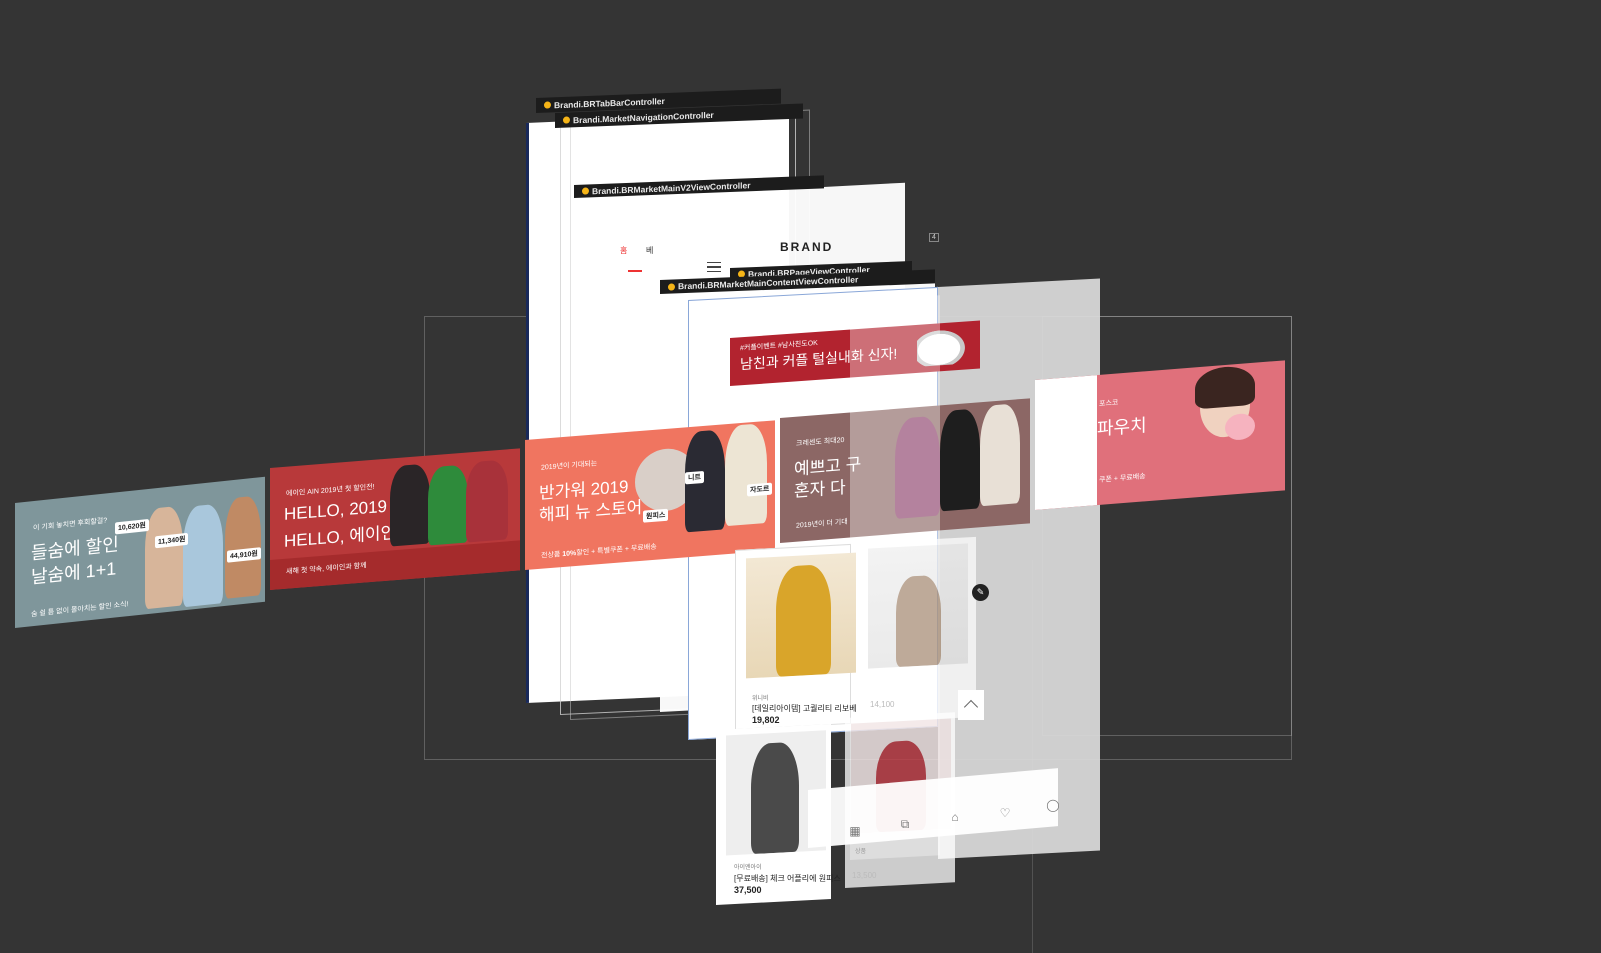  Describe the element at coordinates (616, 550) in the screenshot. I see `banner3-footer-post: 할인 + 특별쿠폰 + 무료배송` at that location.